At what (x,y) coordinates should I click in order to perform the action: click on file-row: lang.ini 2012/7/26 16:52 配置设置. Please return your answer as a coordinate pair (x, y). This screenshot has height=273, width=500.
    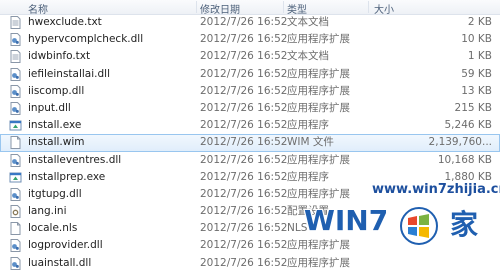
    Looking at the image, I should click on (250, 211).